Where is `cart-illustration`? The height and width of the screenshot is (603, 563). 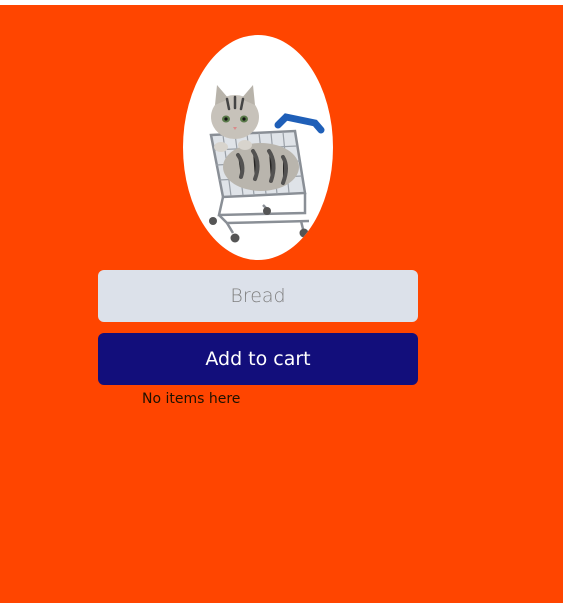
cart-illustration is located at coordinates (267, 164).